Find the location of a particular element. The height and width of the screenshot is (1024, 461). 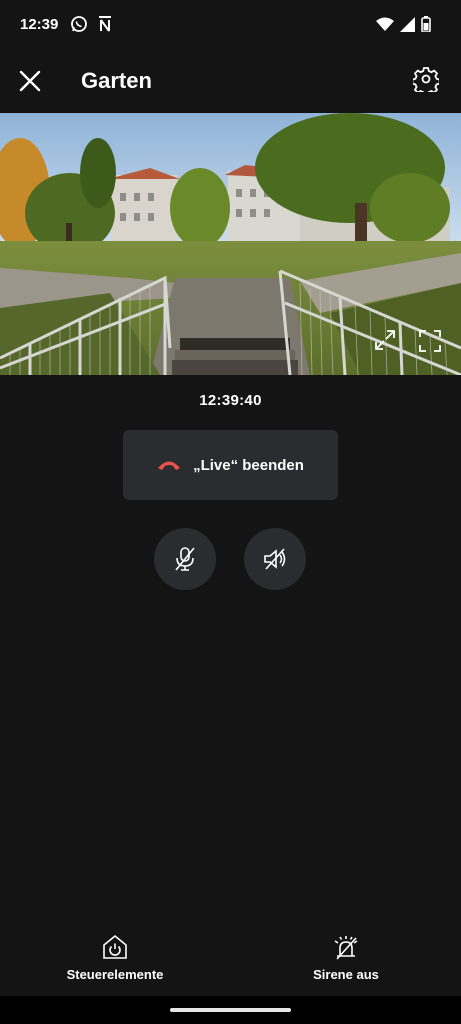

bottom-nav: Steuerelemente Sirene aus is located at coordinates (230, 963).